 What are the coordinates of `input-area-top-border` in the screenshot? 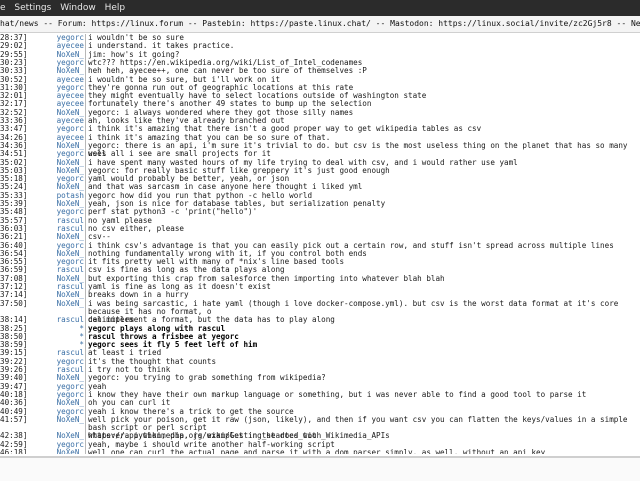 It's located at (320, 457).